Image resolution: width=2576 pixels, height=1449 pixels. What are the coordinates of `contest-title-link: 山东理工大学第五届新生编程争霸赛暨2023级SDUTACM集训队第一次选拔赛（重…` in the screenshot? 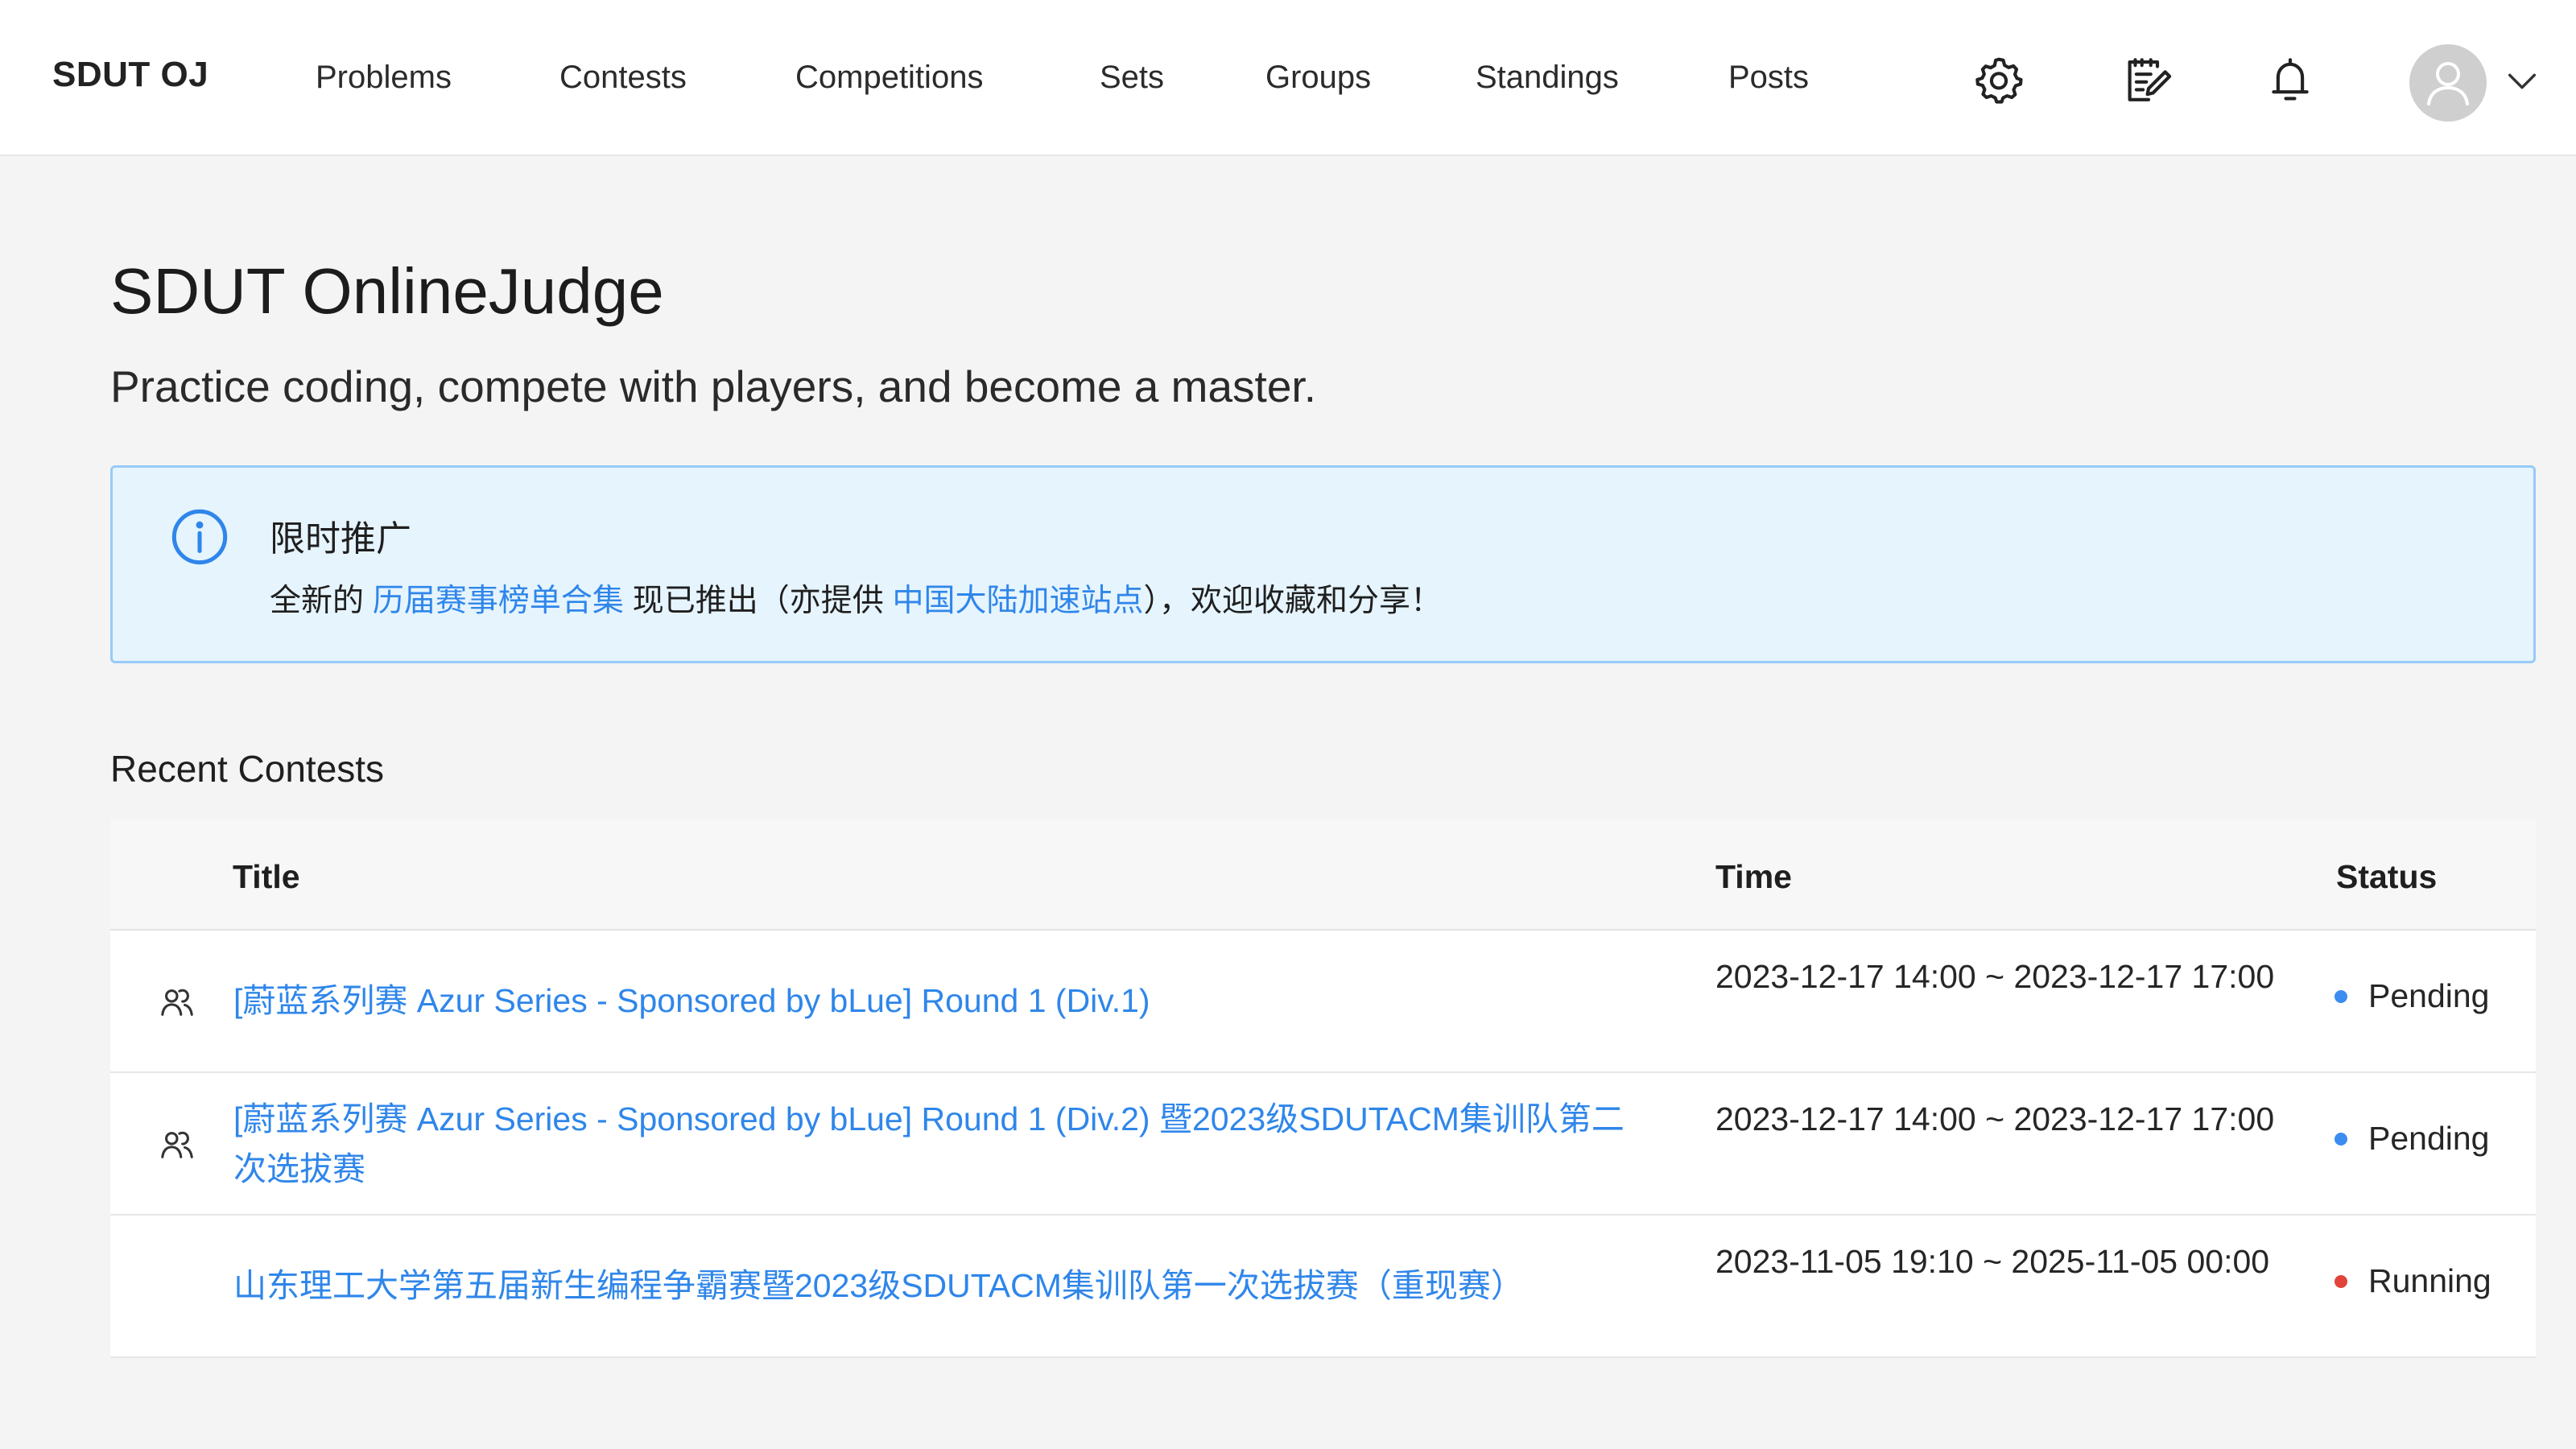 It's located at (941, 1286).